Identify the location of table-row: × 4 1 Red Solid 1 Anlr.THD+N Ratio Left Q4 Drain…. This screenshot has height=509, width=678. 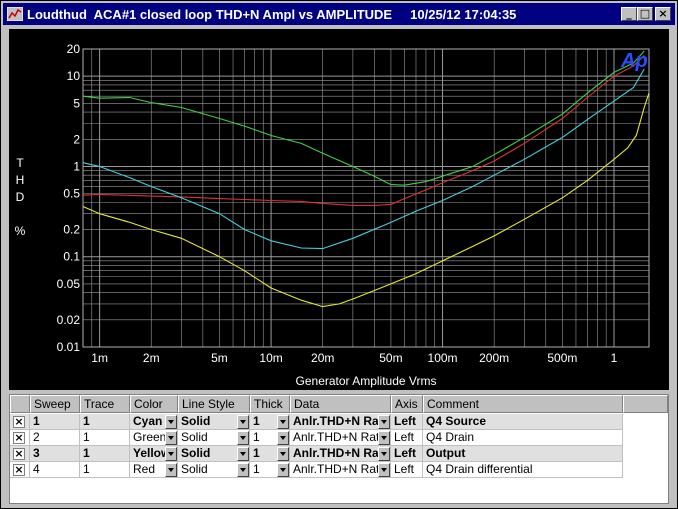
(339, 470).